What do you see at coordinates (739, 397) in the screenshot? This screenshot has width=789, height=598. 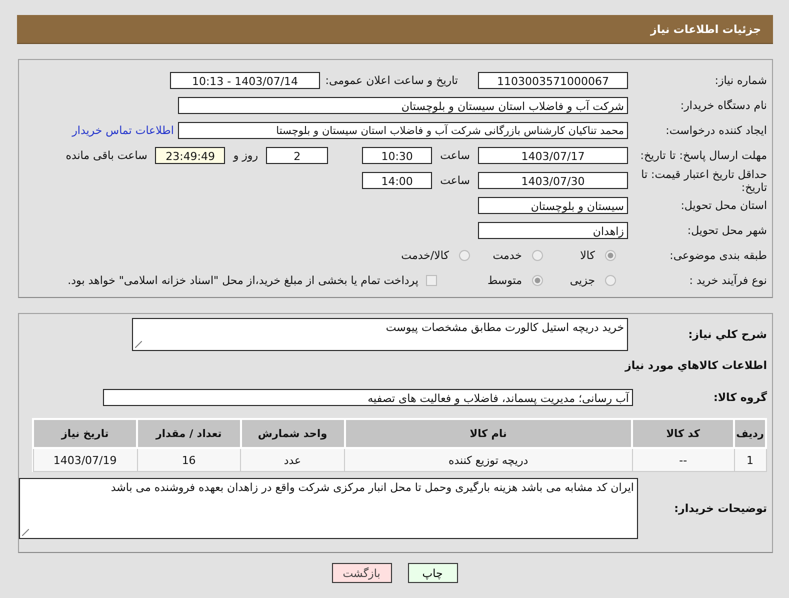 I see `field-label: گروه کالا:` at bounding box center [739, 397].